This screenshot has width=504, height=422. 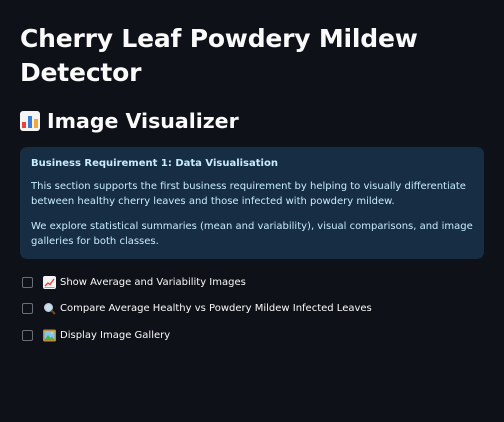 What do you see at coordinates (153, 282) in the screenshot?
I see `checkbox-label: Show Average and Variability Images` at bounding box center [153, 282].